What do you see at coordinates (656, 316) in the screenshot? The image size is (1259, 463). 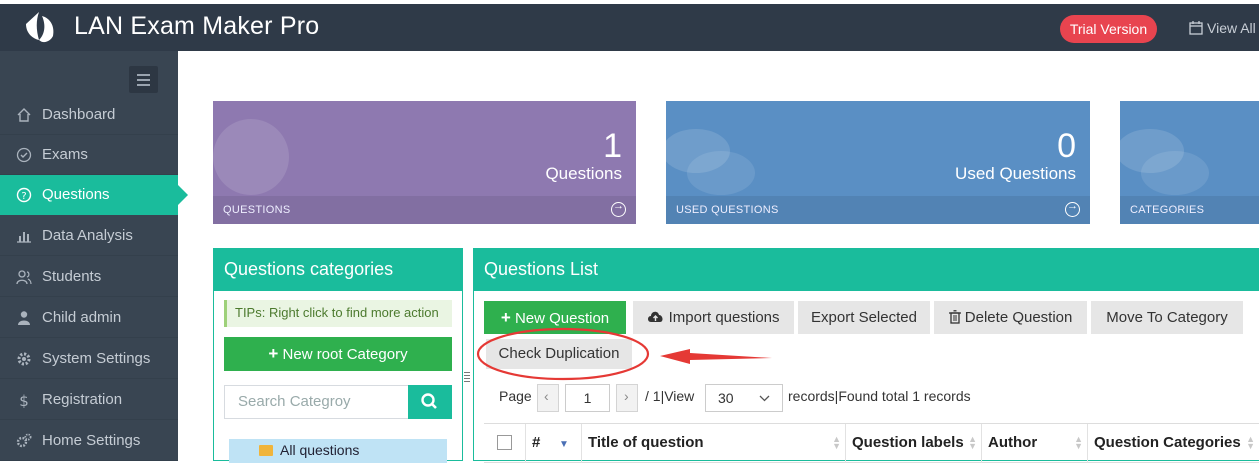 I see `cloud-upload-icon` at bounding box center [656, 316].